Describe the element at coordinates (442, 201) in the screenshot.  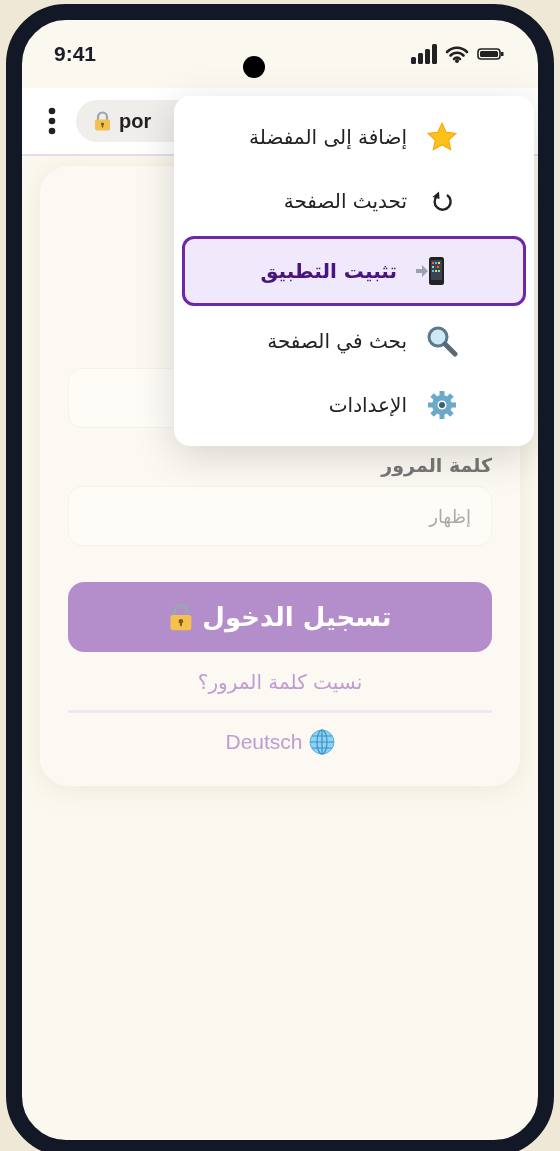
I see `refresh-icon` at that location.